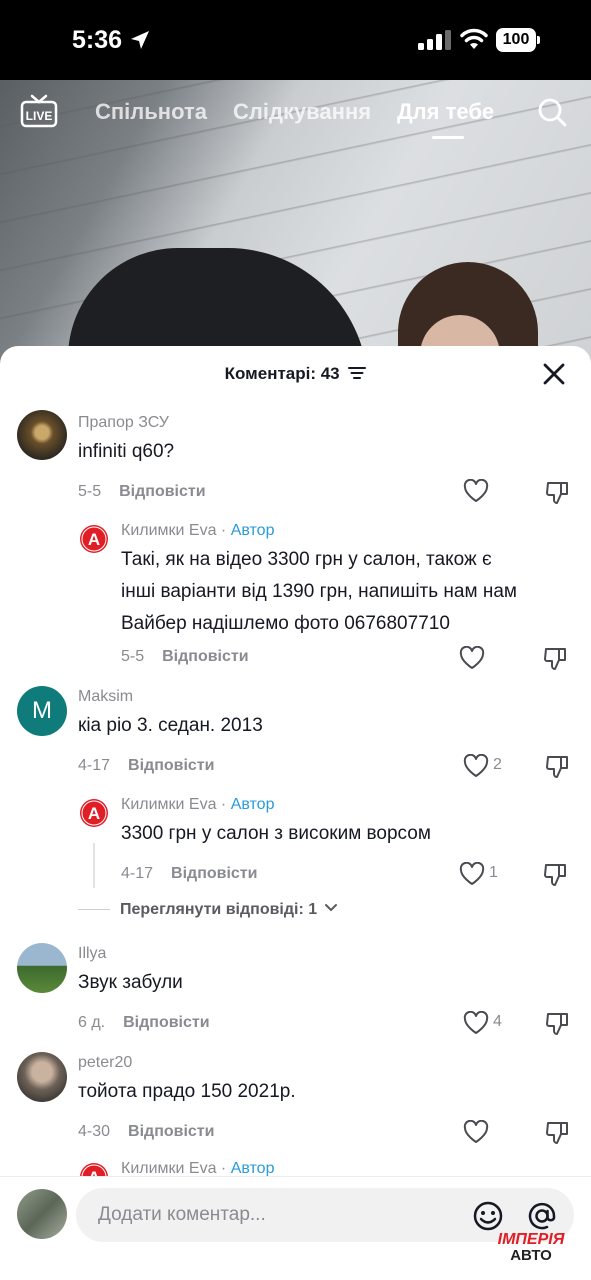 This screenshot has height=1280, width=591. Describe the element at coordinates (105, 1063) in the screenshot. I see `comment-username: peter20` at that location.